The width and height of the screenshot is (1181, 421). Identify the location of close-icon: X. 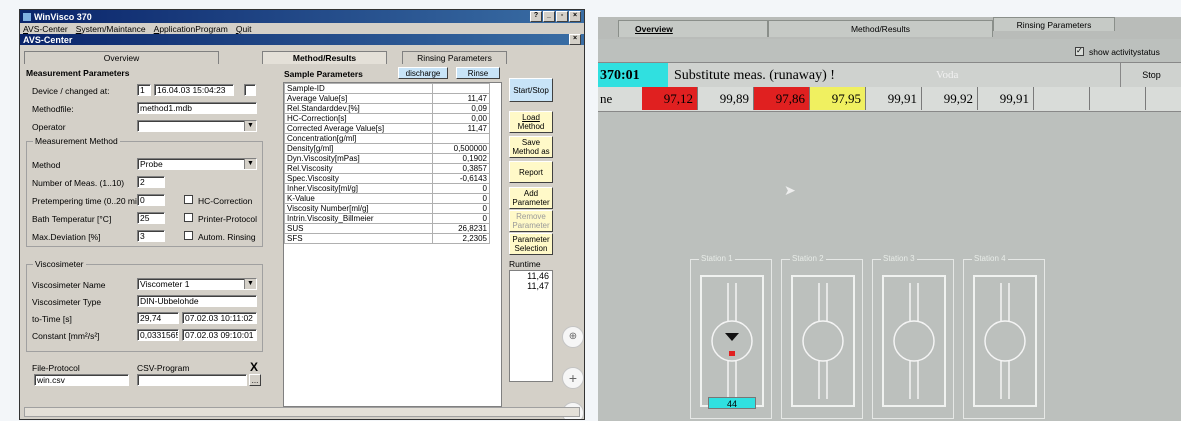
(254, 367).